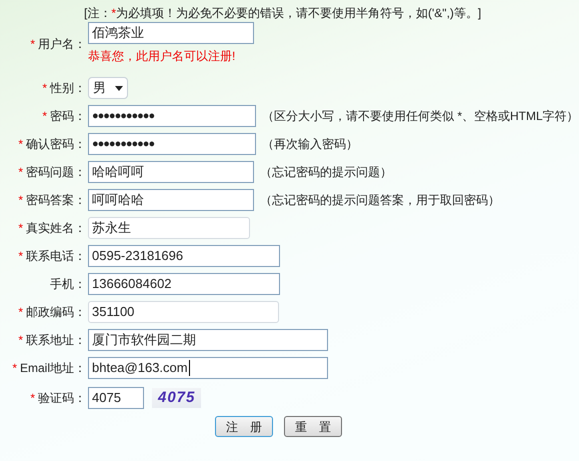 This screenshot has height=461, width=579. I want to click on input-field: 厦门市软件园二期, so click(208, 340).